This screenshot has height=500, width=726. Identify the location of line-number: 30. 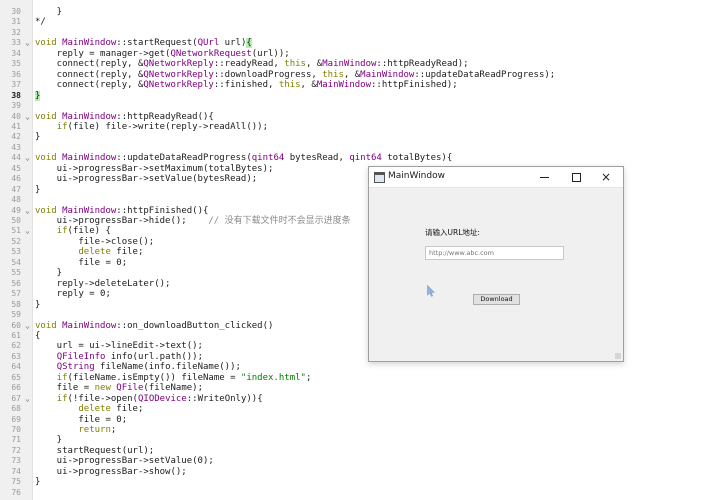
(16, 11).